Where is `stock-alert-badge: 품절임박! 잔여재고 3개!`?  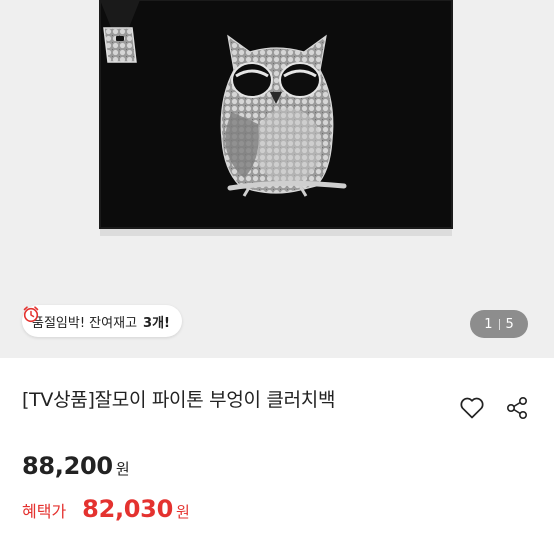
stock-alert-badge: 품절임박! 잔여재고 3개! is located at coordinates (102, 321).